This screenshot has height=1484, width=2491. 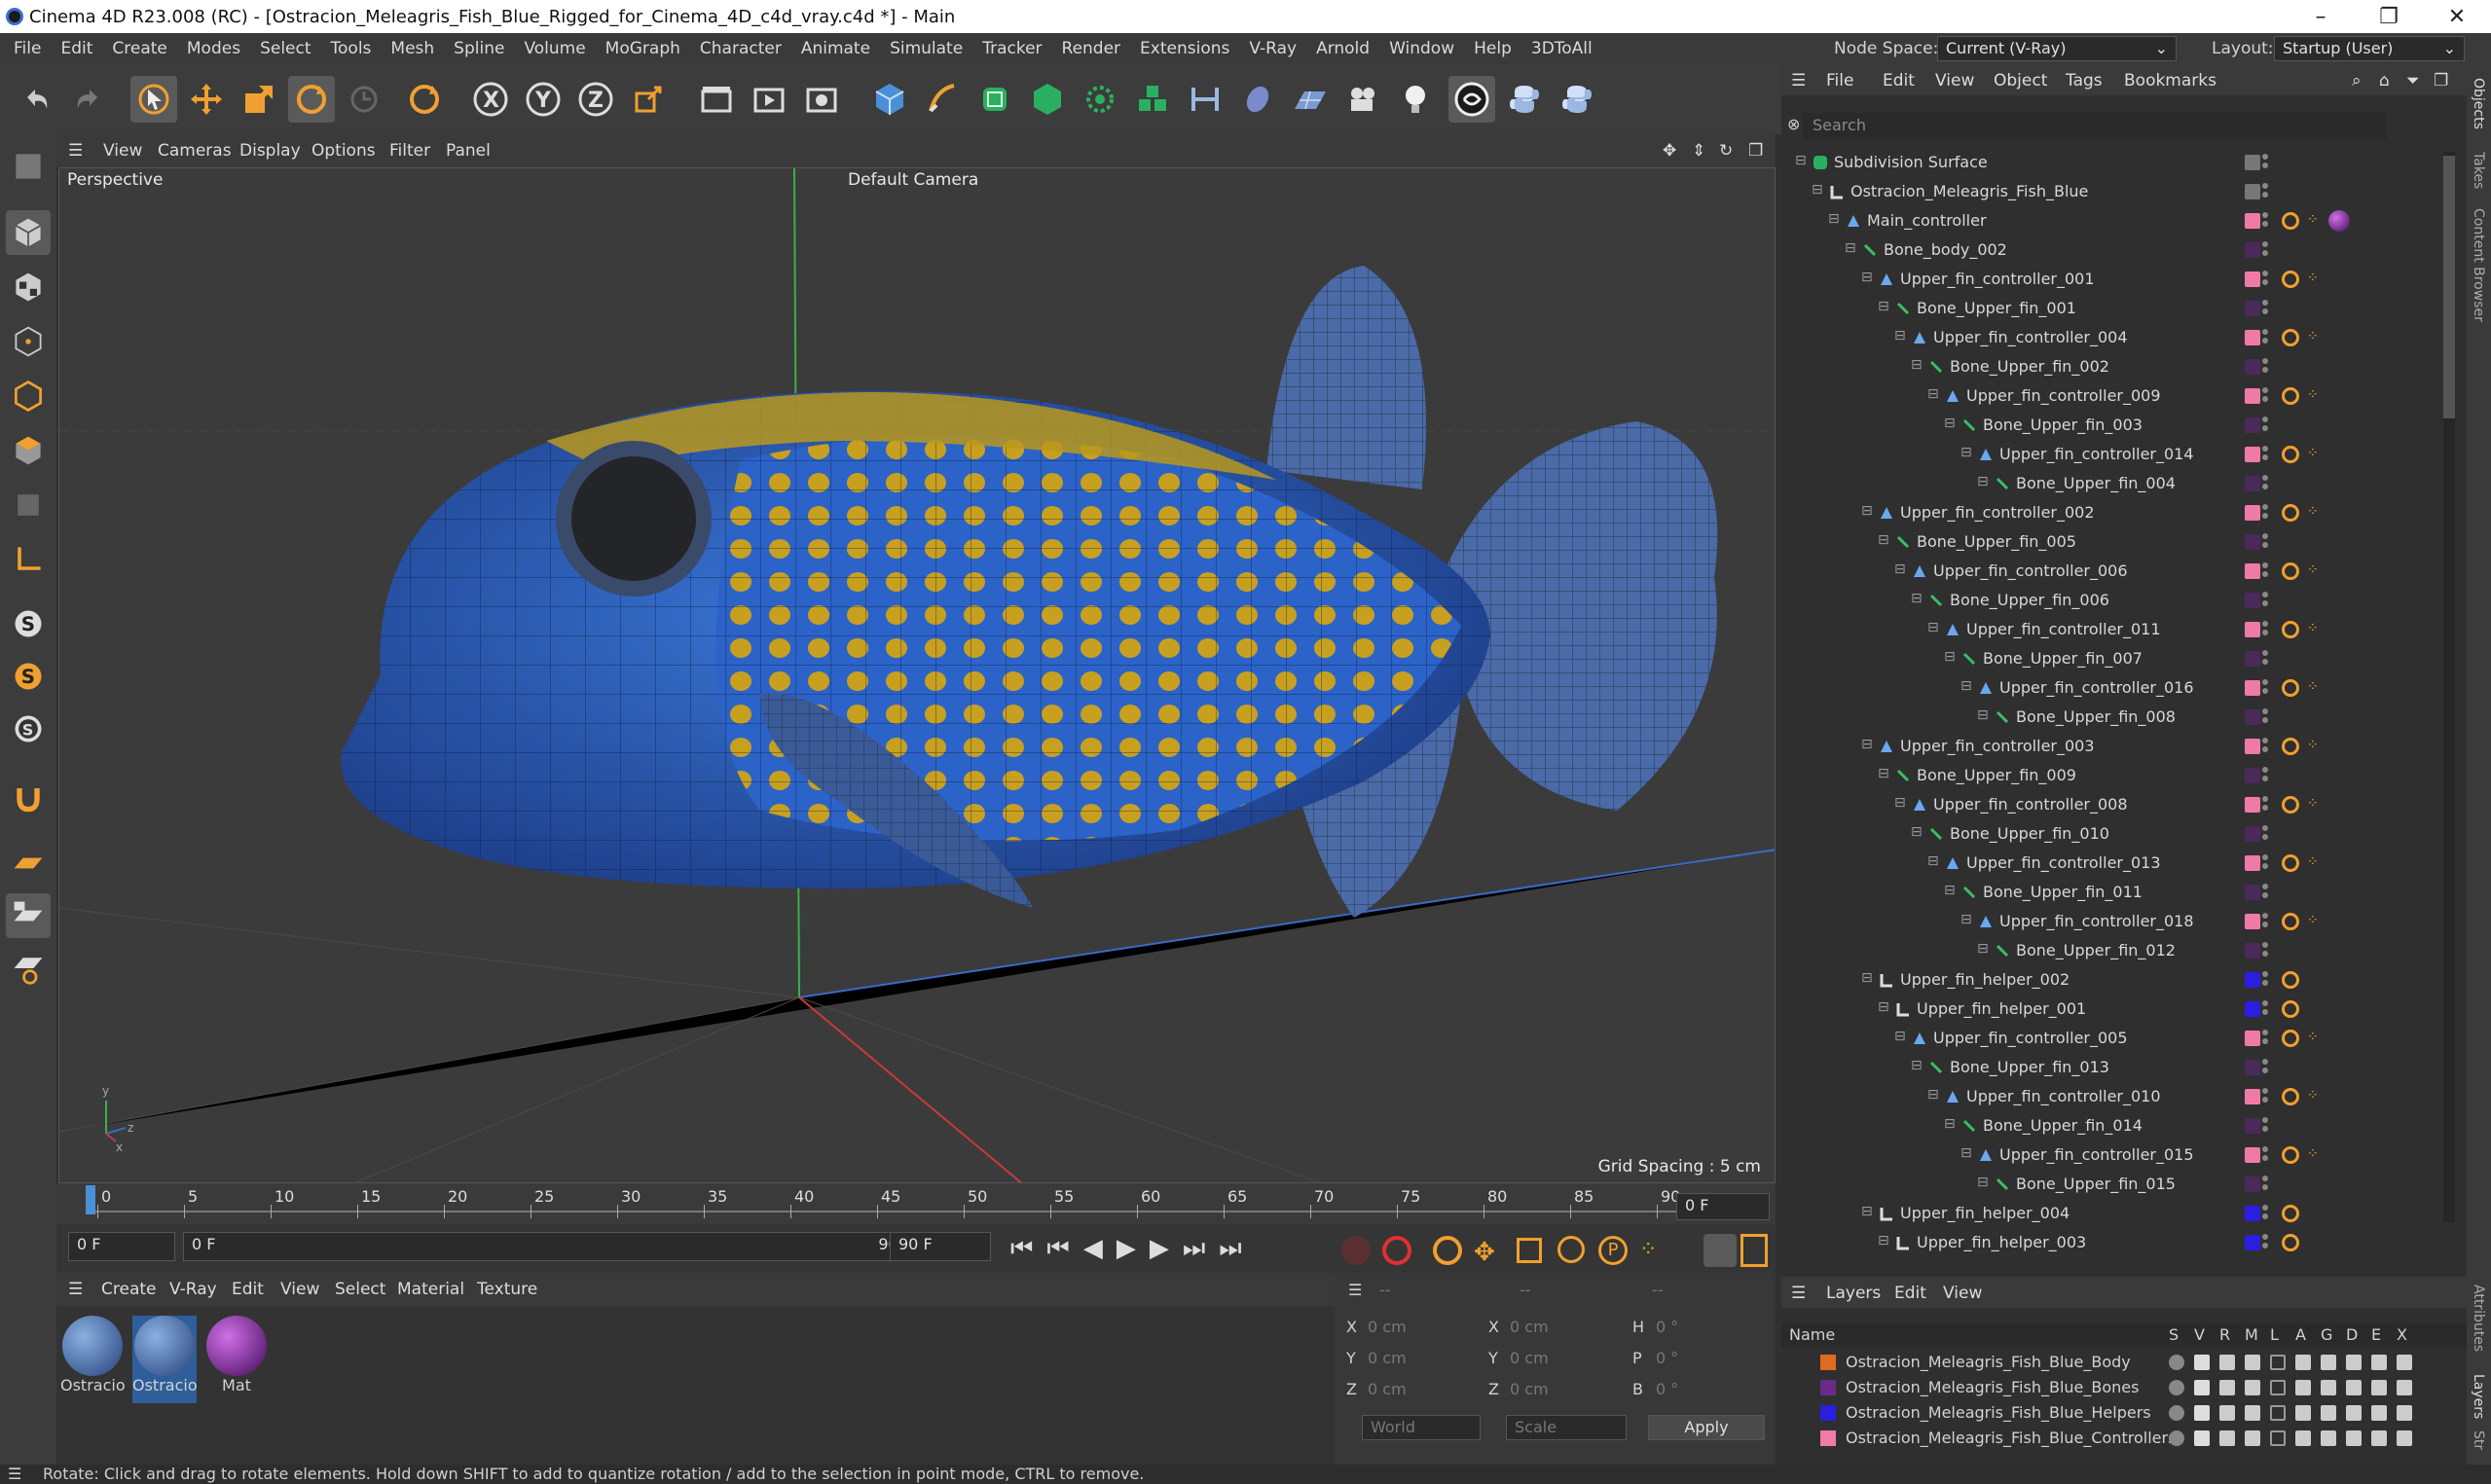 I want to click on filter-icon: ⏷, so click(x=2413, y=81).